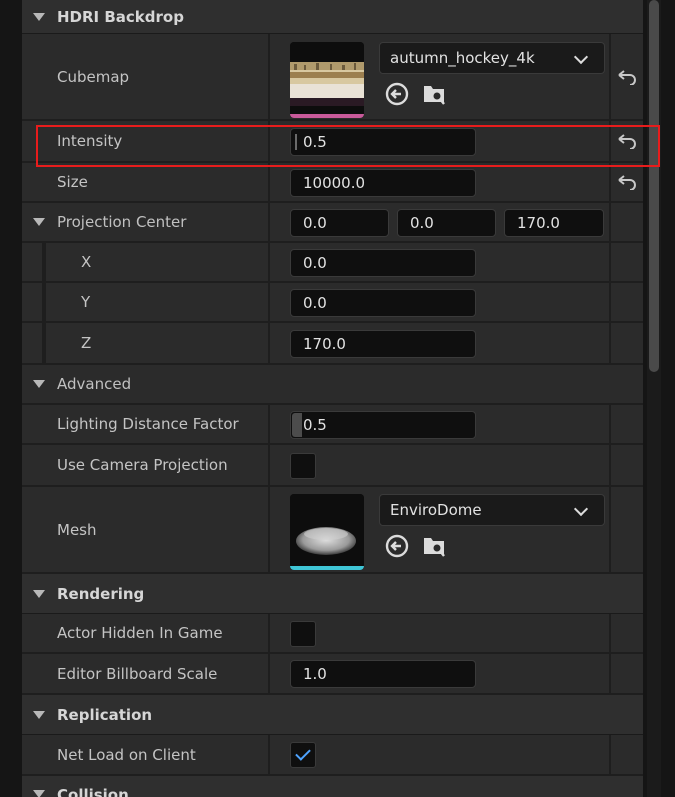 This screenshot has width=675, height=797. Describe the element at coordinates (383, 344) in the screenshot. I see `projection-z-field: 170.0` at that location.